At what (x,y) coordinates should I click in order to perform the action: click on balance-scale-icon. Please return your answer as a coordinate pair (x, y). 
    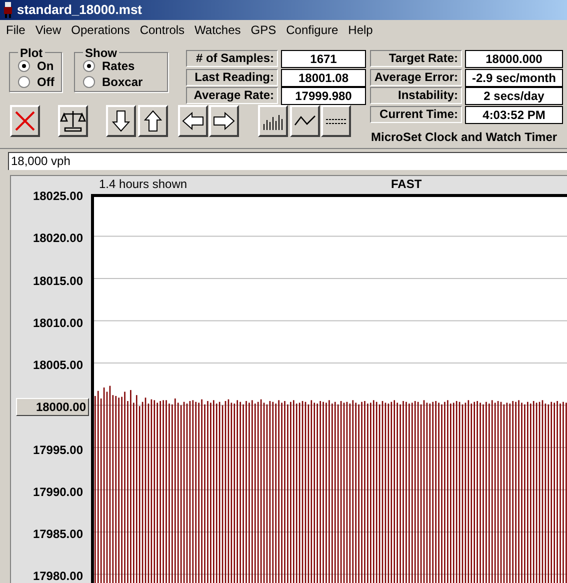
    Looking at the image, I should click on (73, 121).